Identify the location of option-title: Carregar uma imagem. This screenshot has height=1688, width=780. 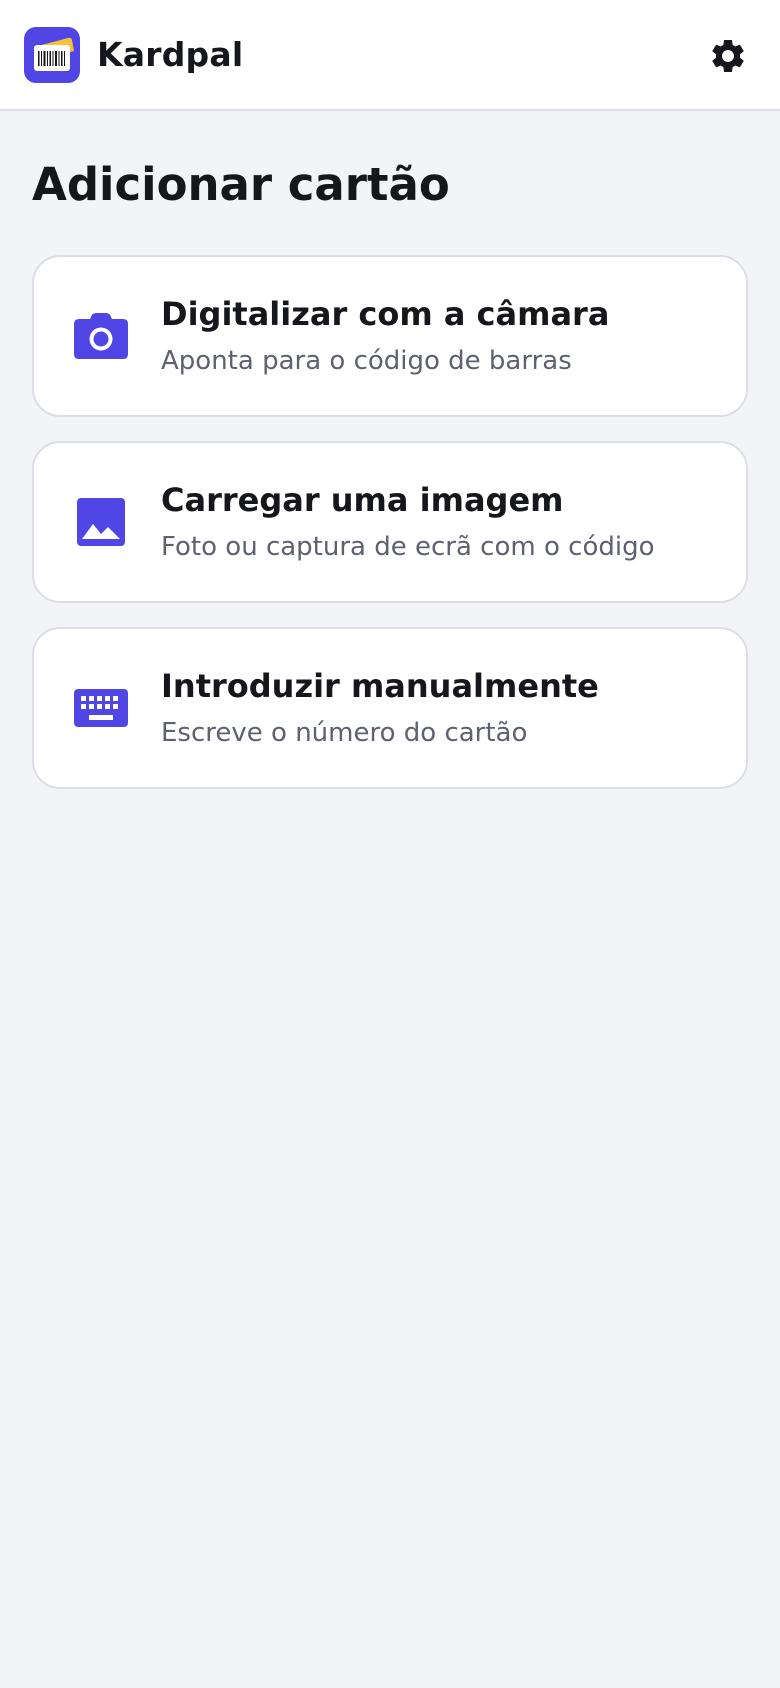
(362, 500).